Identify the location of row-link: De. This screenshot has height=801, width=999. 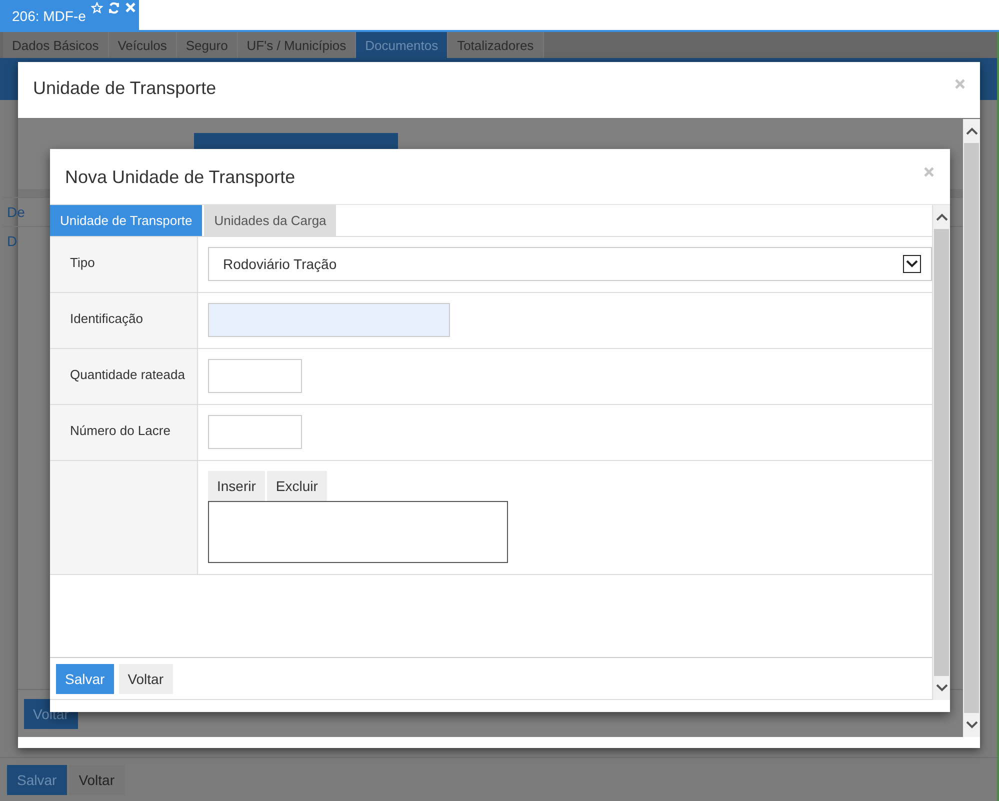
(14, 212).